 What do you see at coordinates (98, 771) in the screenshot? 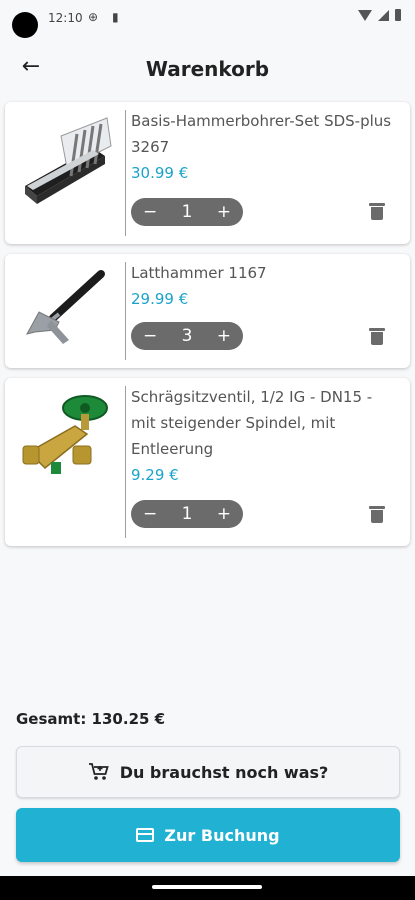
I see `add-to-cart-icon` at bounding box center [98, 771].